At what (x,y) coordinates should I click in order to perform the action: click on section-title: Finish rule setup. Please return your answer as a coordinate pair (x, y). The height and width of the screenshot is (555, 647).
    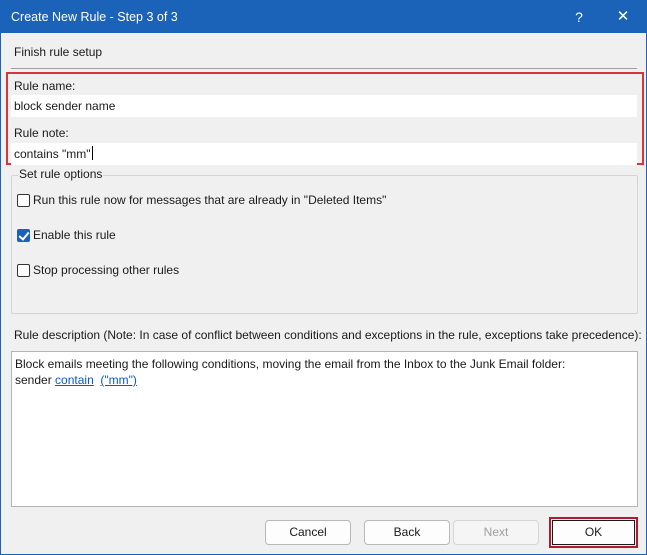
    Looking at the image, I should click on (58, 52).